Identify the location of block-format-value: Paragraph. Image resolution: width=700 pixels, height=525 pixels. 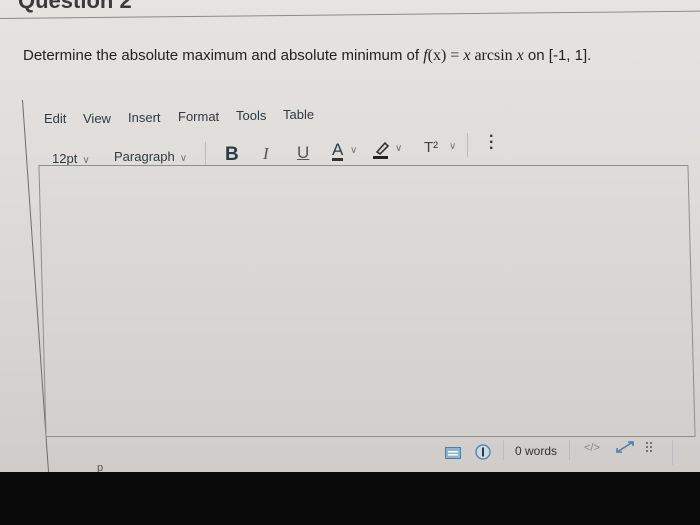
(144, 156).